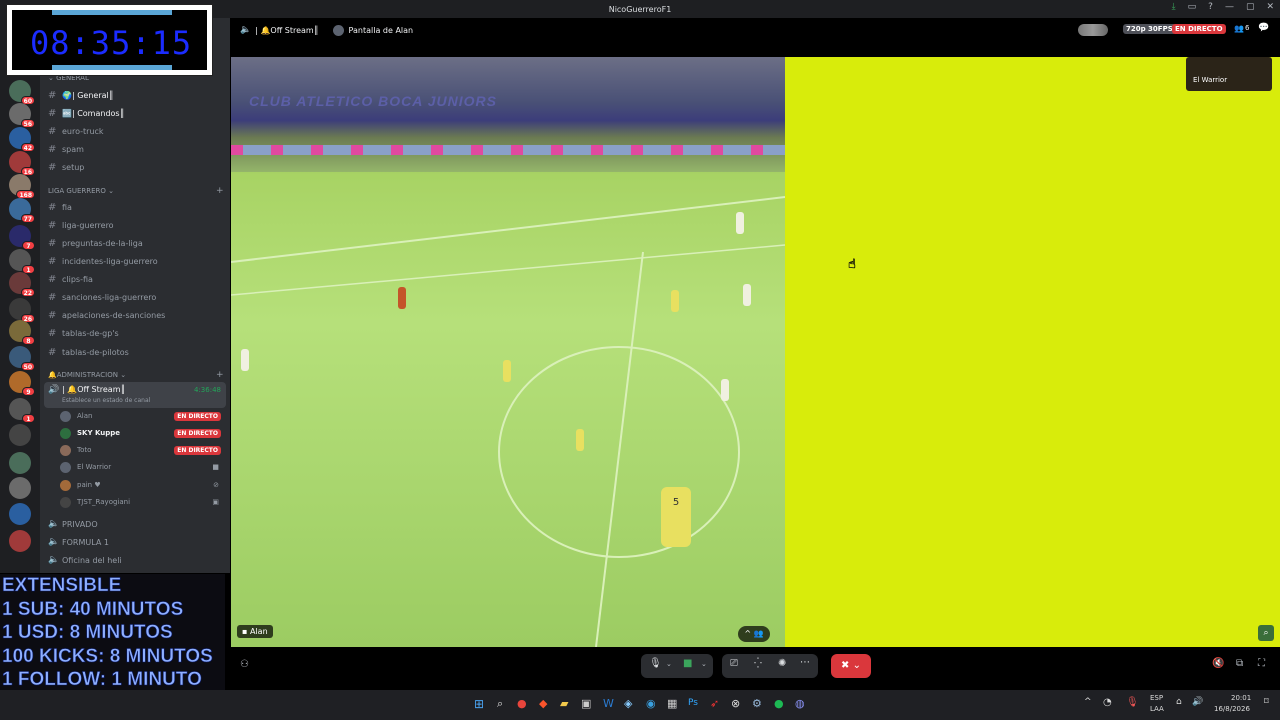  I want to click on popout-icon: ⧉, so click(1239, 663).